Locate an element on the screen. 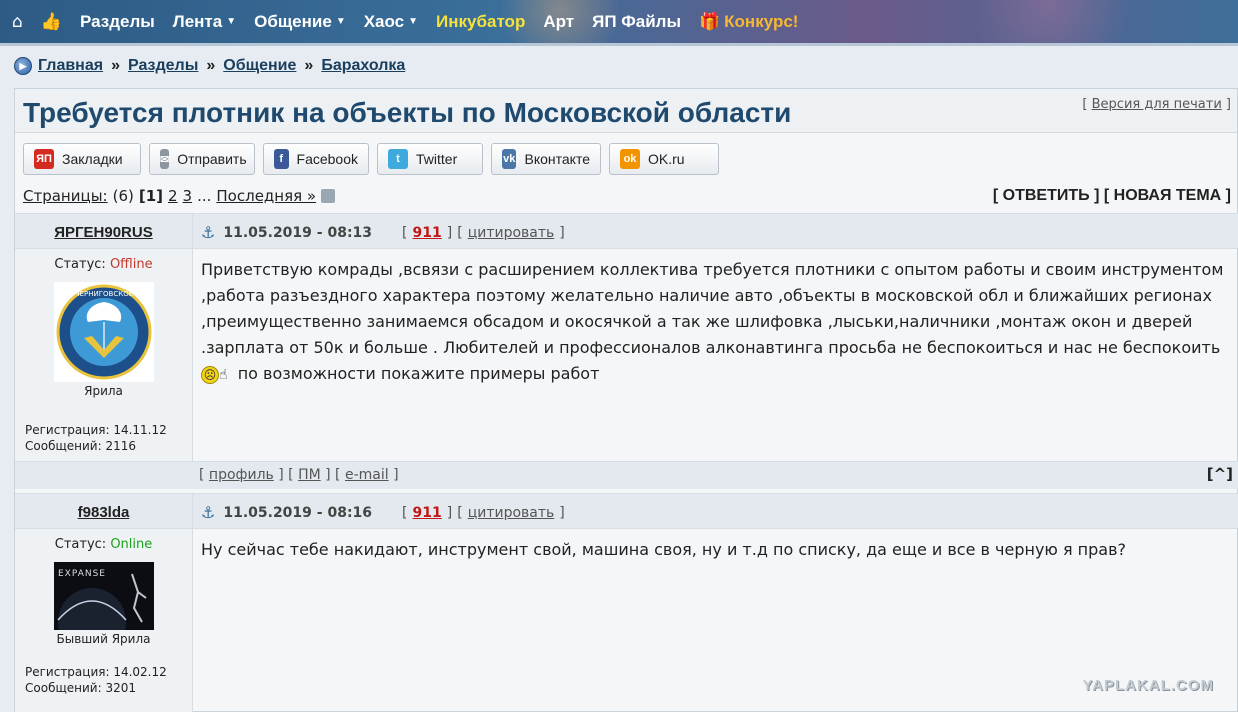 This screenshot has height=712, width=1238. nav-item-label: ЯП Файлы is located at coordinates (636, 21).